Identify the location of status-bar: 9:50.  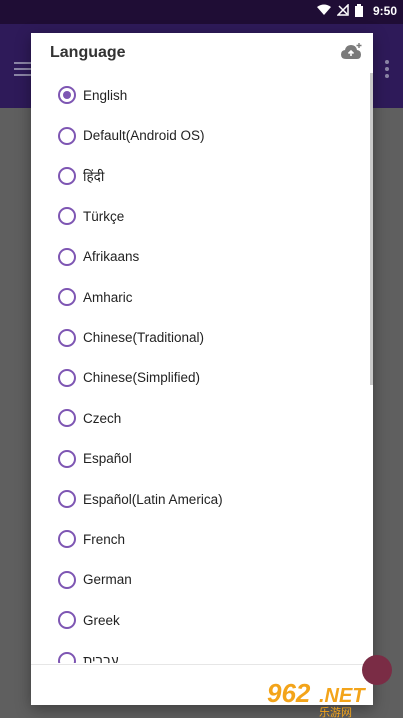
(201, 12).